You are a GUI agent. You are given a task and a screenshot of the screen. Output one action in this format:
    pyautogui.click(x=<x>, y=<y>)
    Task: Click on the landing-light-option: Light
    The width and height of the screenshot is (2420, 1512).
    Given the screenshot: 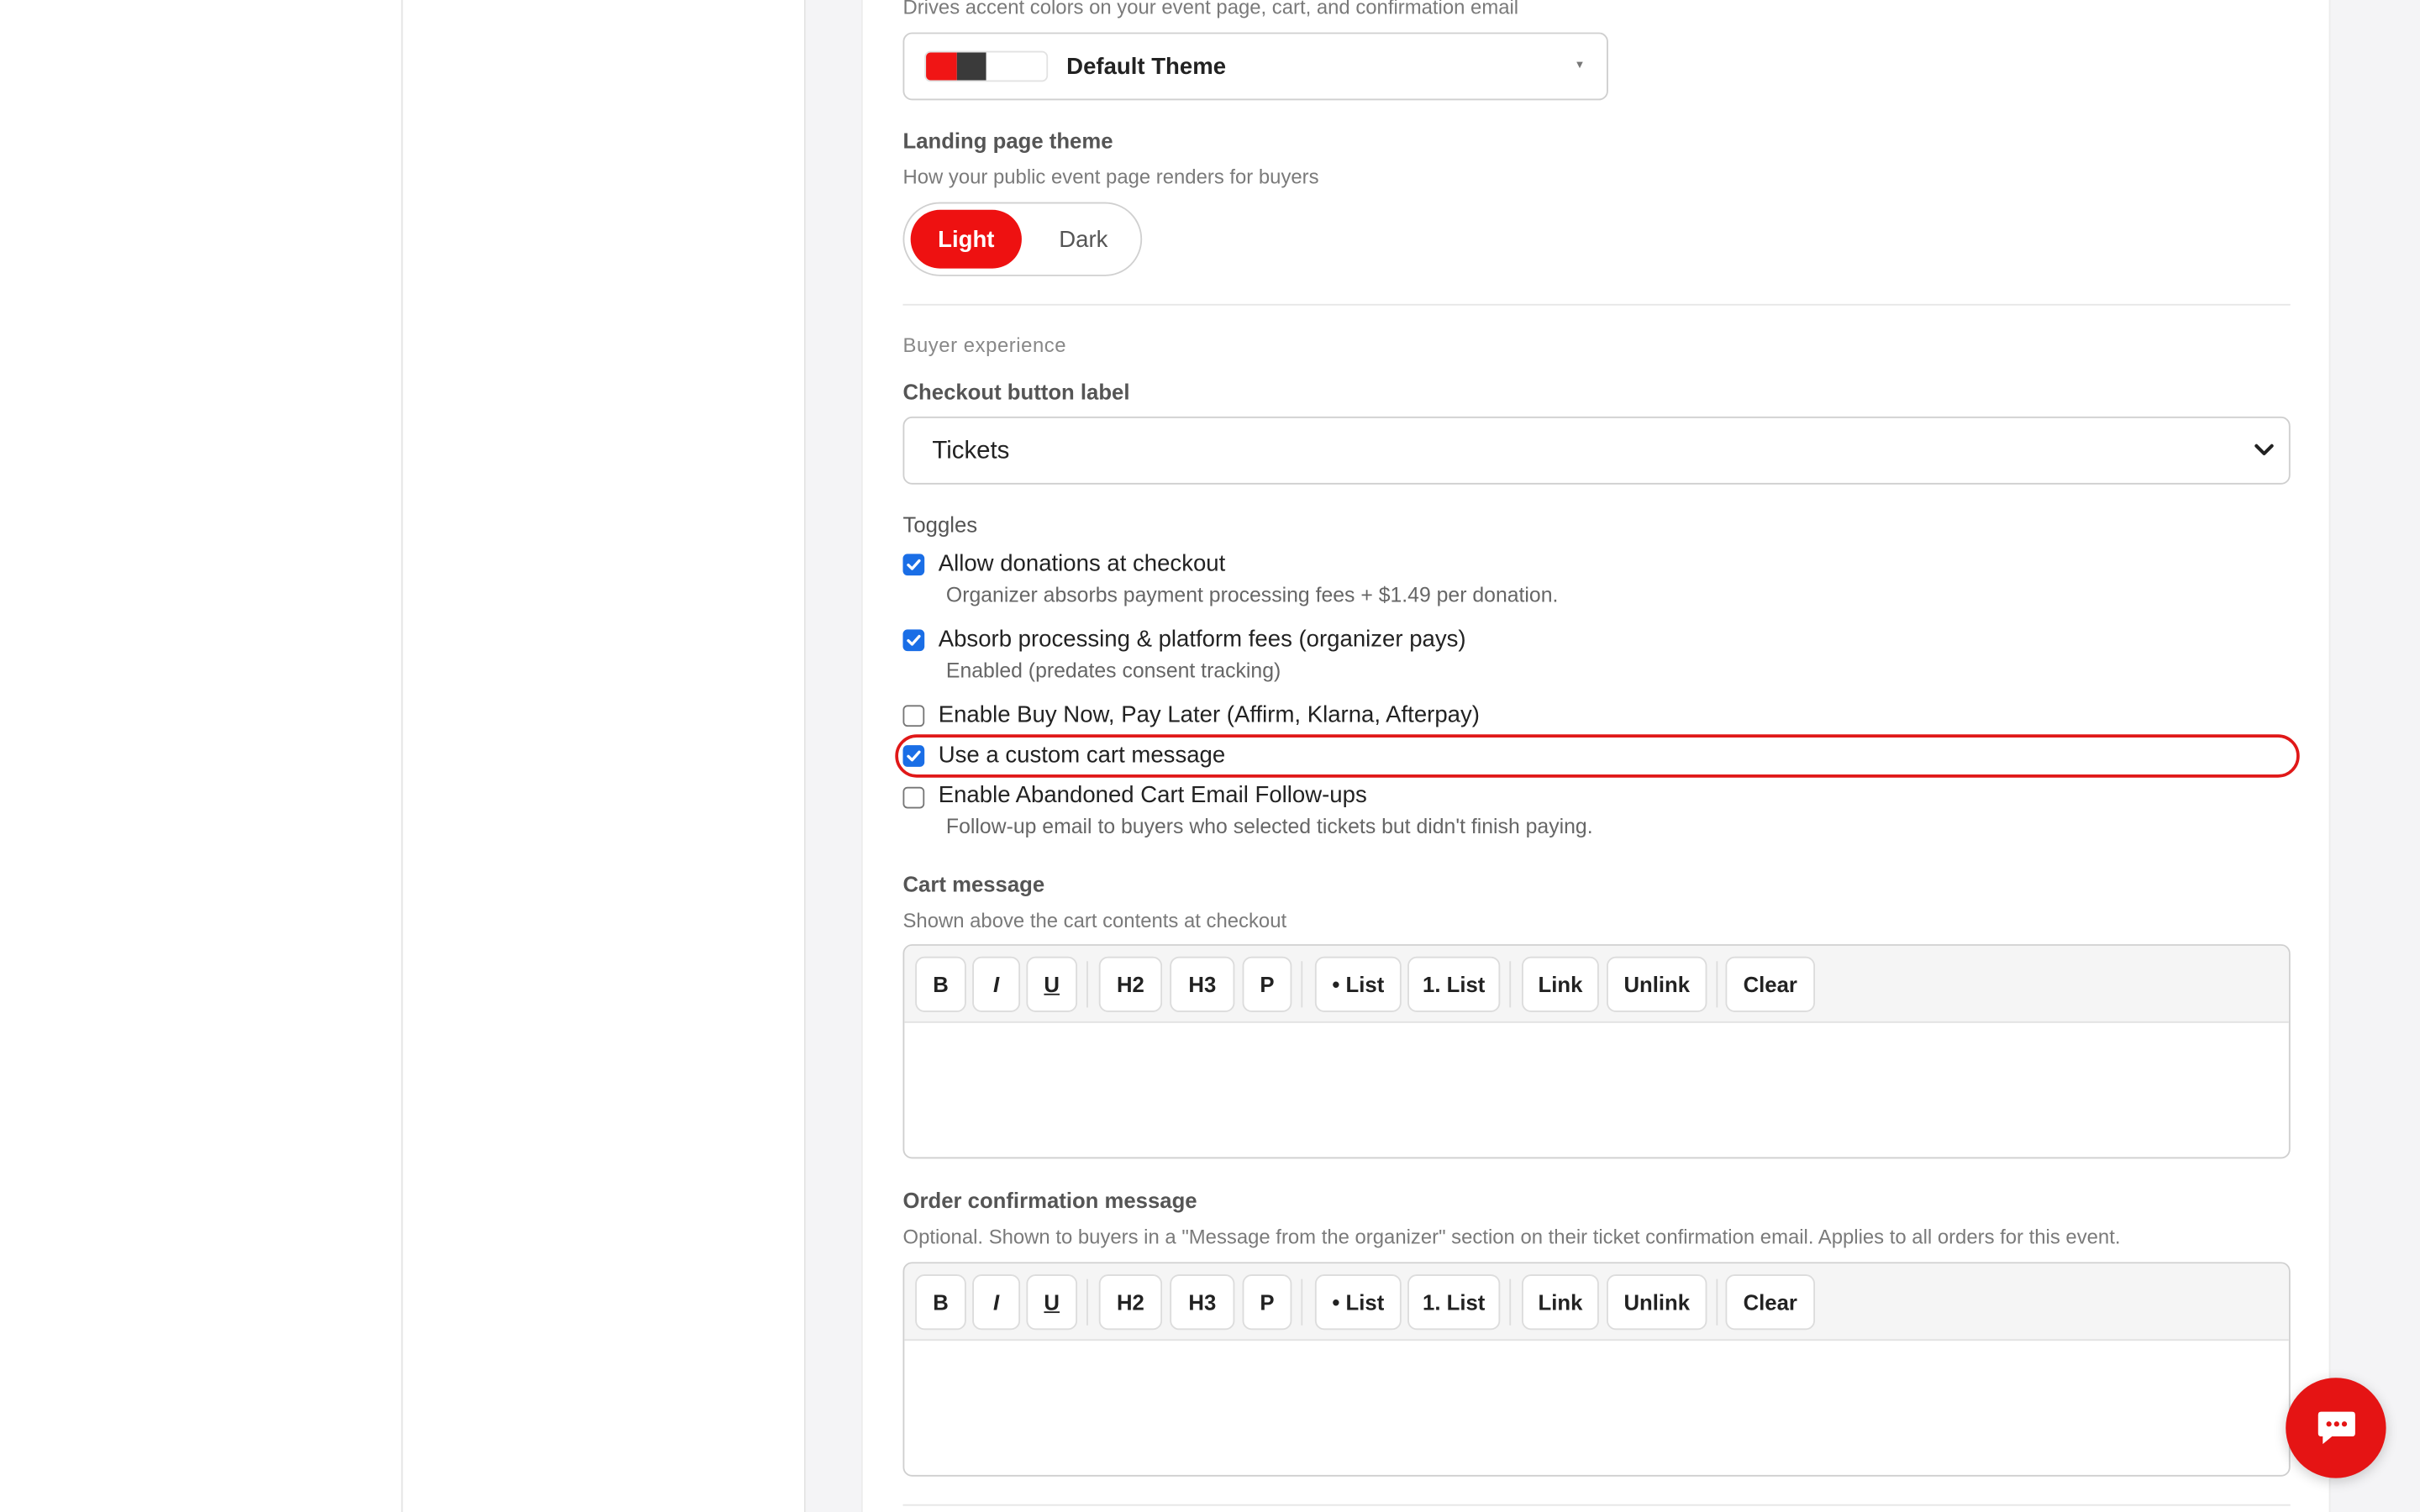 What is the action you would take?
    pyautogui.click(x=966, y=239)
    